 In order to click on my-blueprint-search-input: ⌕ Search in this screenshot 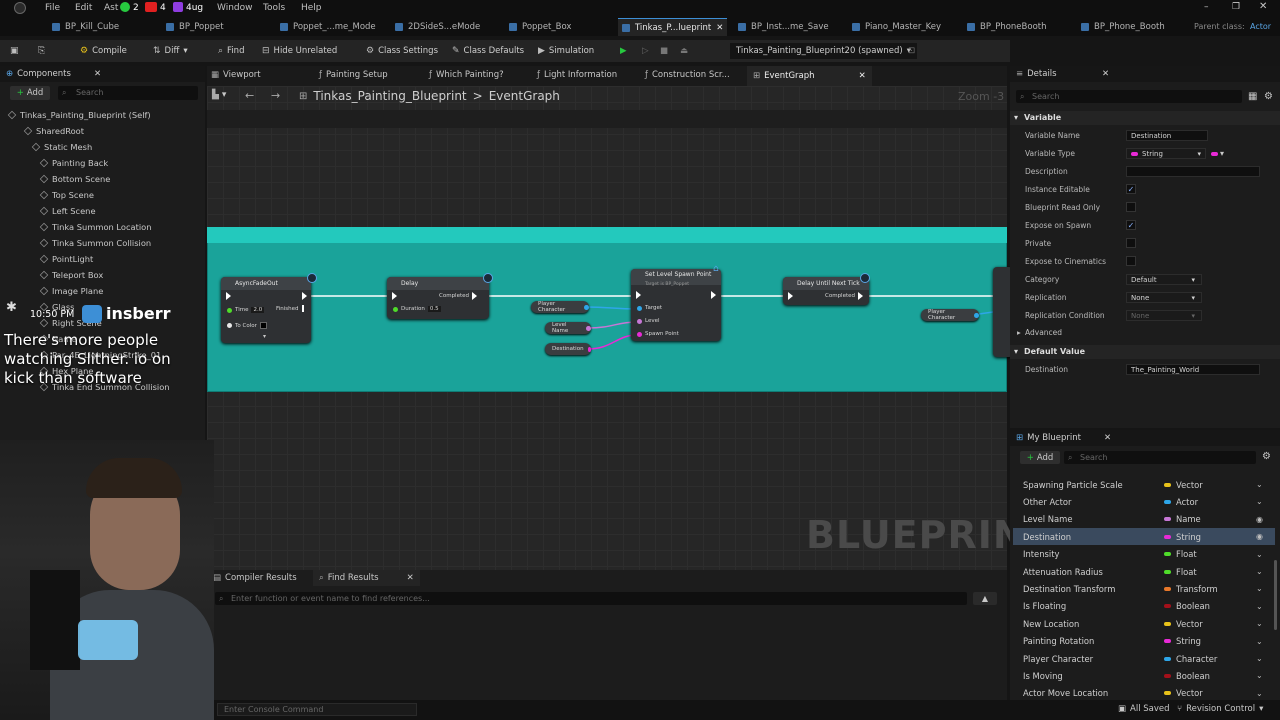, I will do `click(1160, 457)`.